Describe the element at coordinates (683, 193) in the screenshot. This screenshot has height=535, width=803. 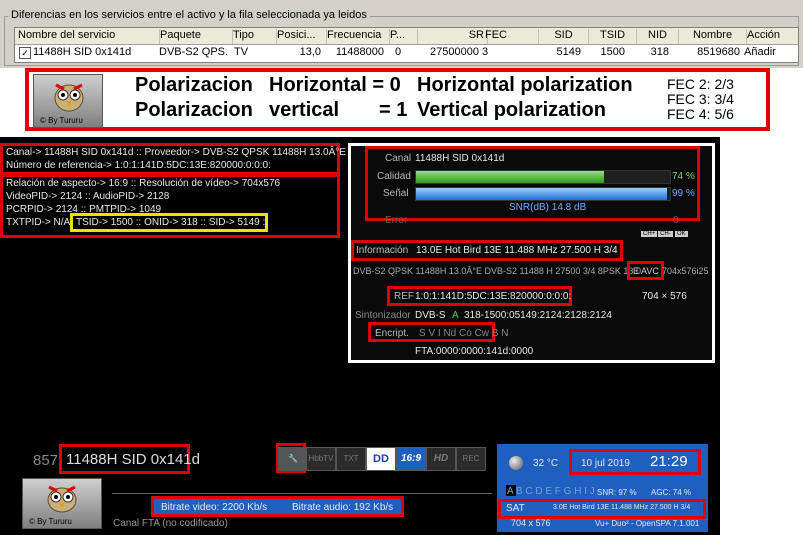
I see `senal-pct: 99 %` at that location.